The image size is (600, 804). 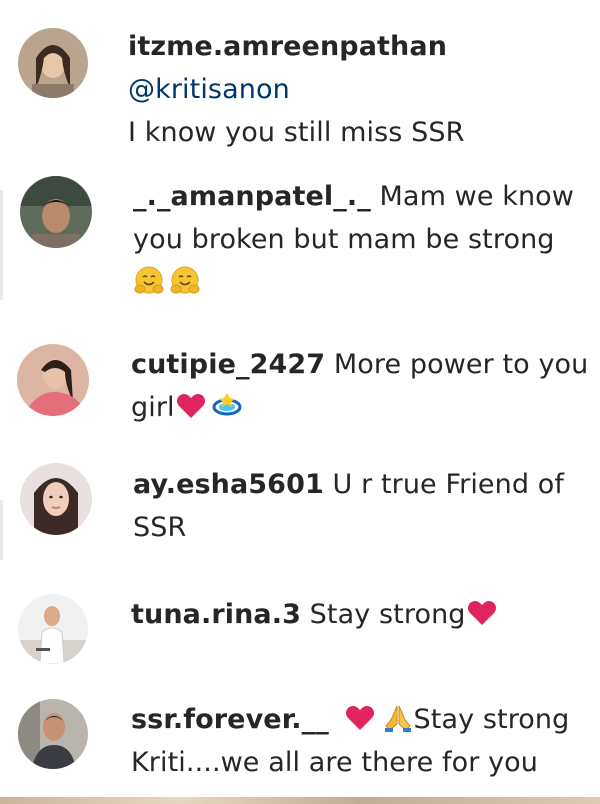 What do you see at coordinates (230, 719) in the screenshot?
I see `username-link: ssr.forever.__` at bounding box center [230, 719].